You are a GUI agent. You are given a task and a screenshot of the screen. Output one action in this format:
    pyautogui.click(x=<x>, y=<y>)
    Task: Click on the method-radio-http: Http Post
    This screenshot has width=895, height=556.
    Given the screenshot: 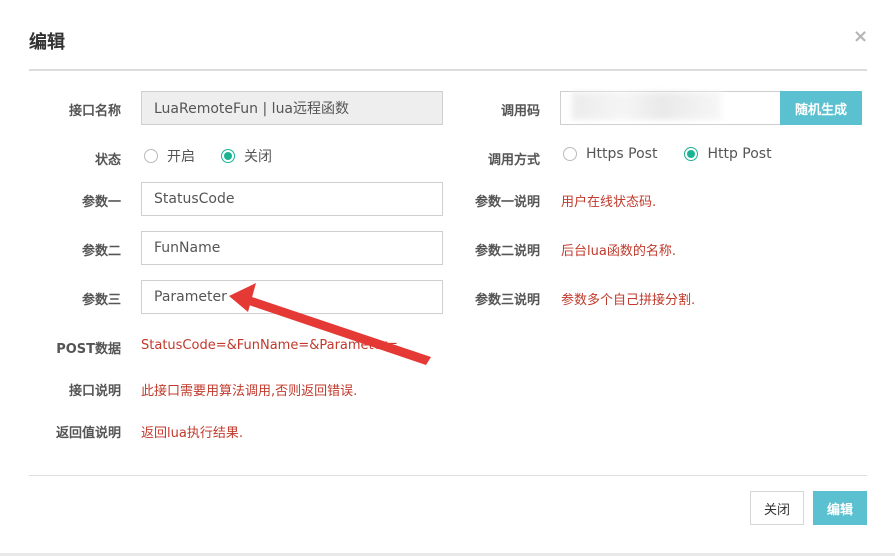 What is the action you would take?
    pyautogui.click(x=728, y=154)
    